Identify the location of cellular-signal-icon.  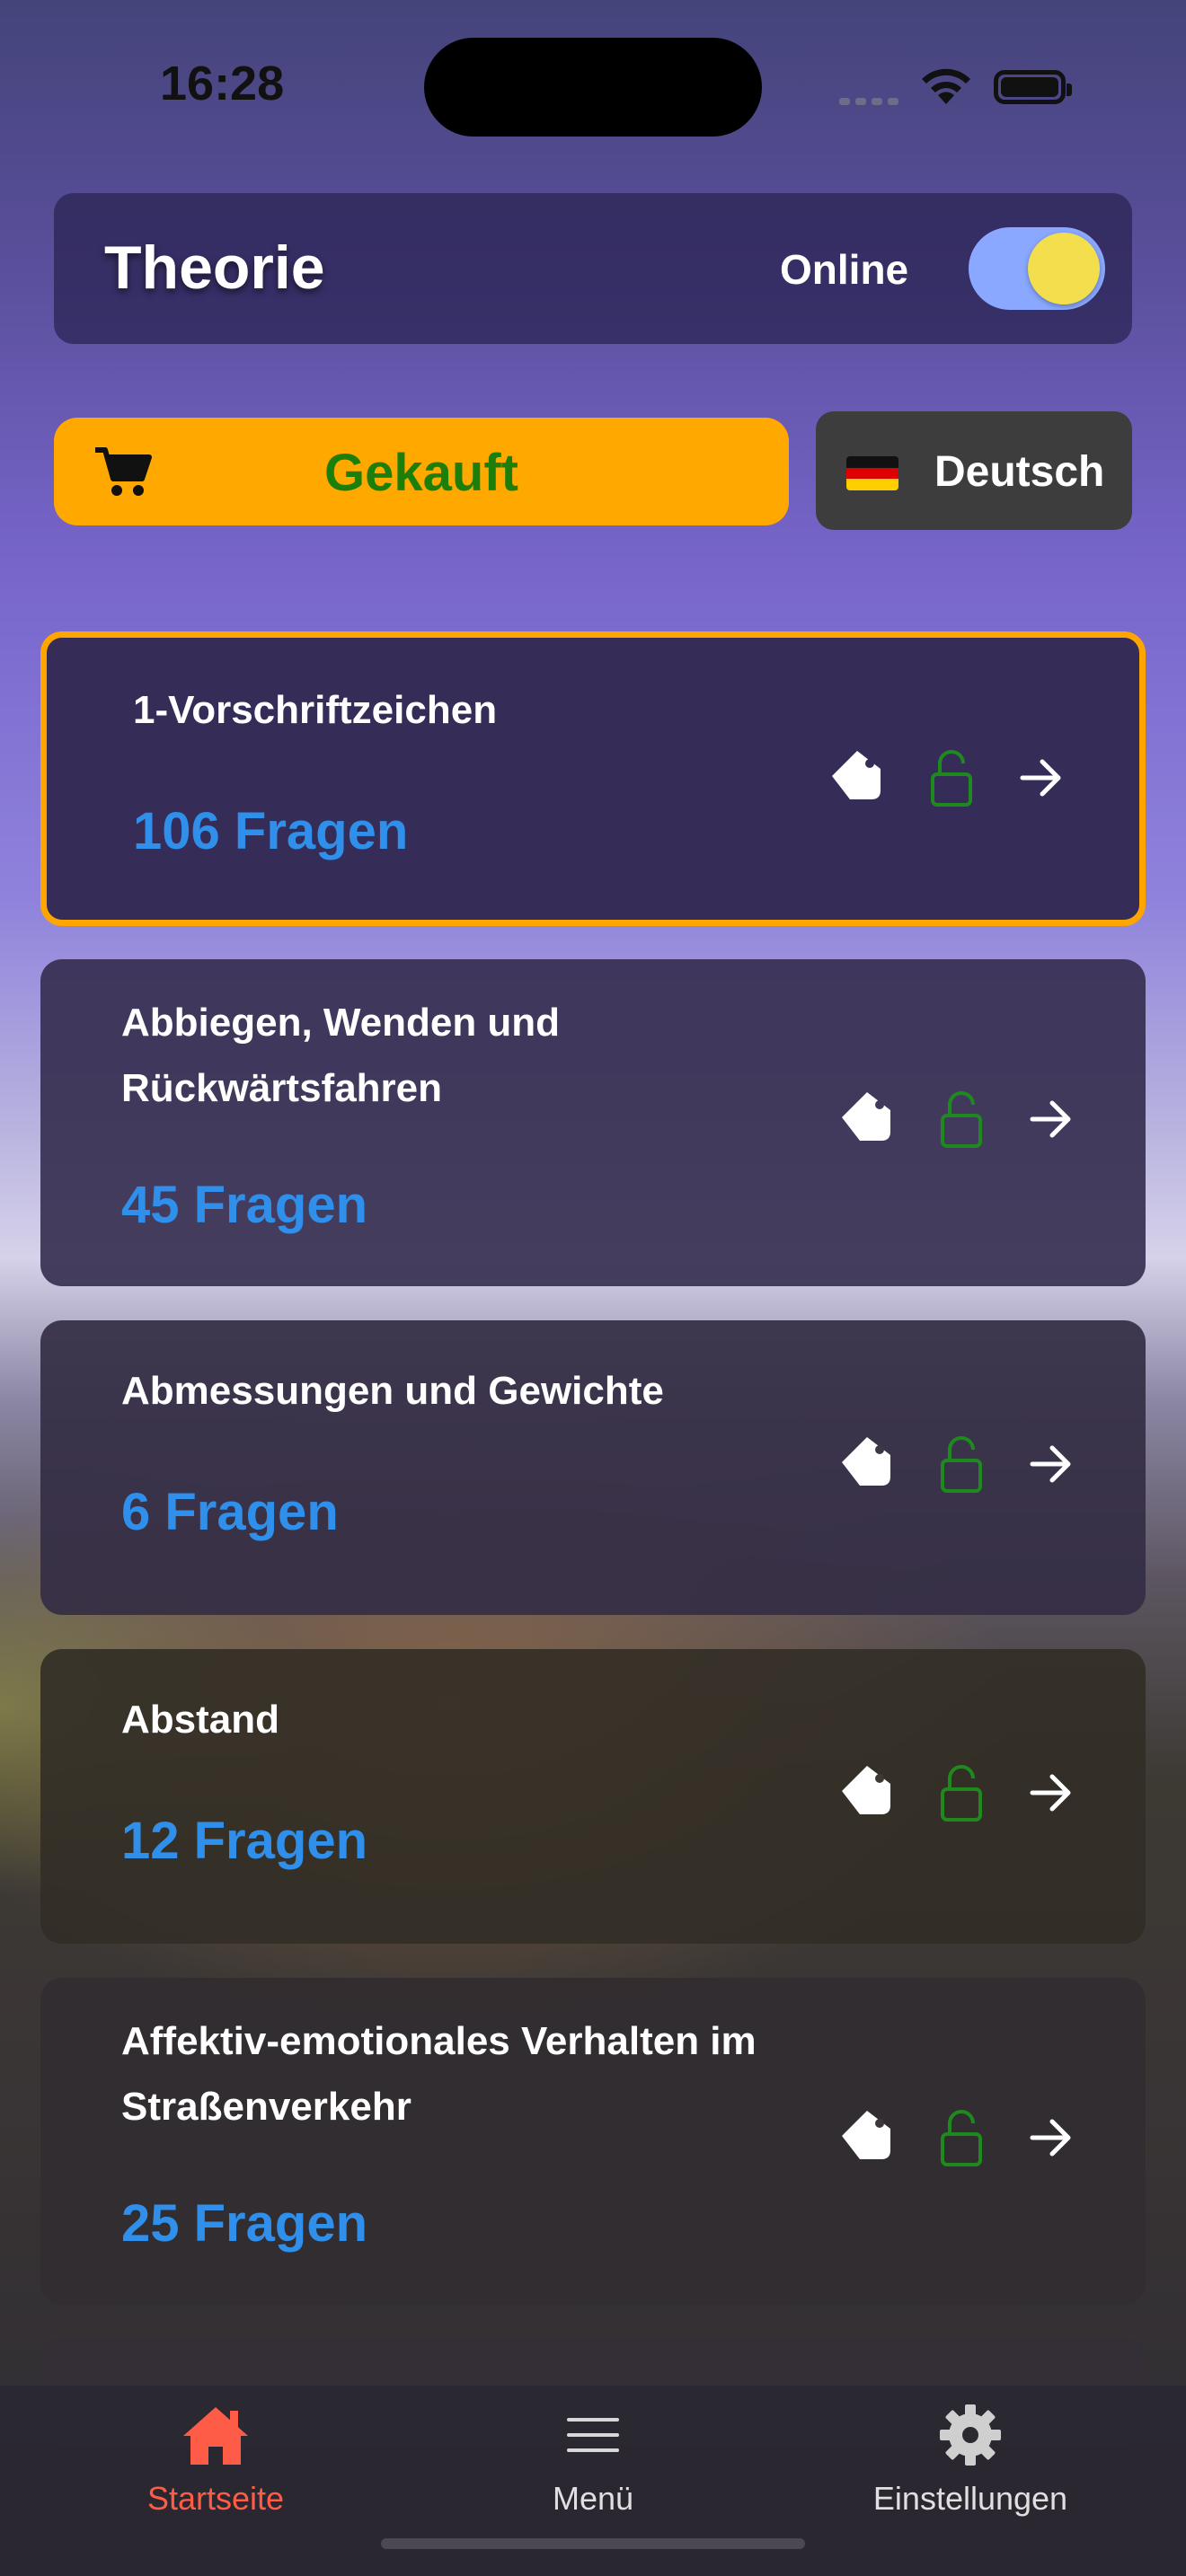
(871, 101).